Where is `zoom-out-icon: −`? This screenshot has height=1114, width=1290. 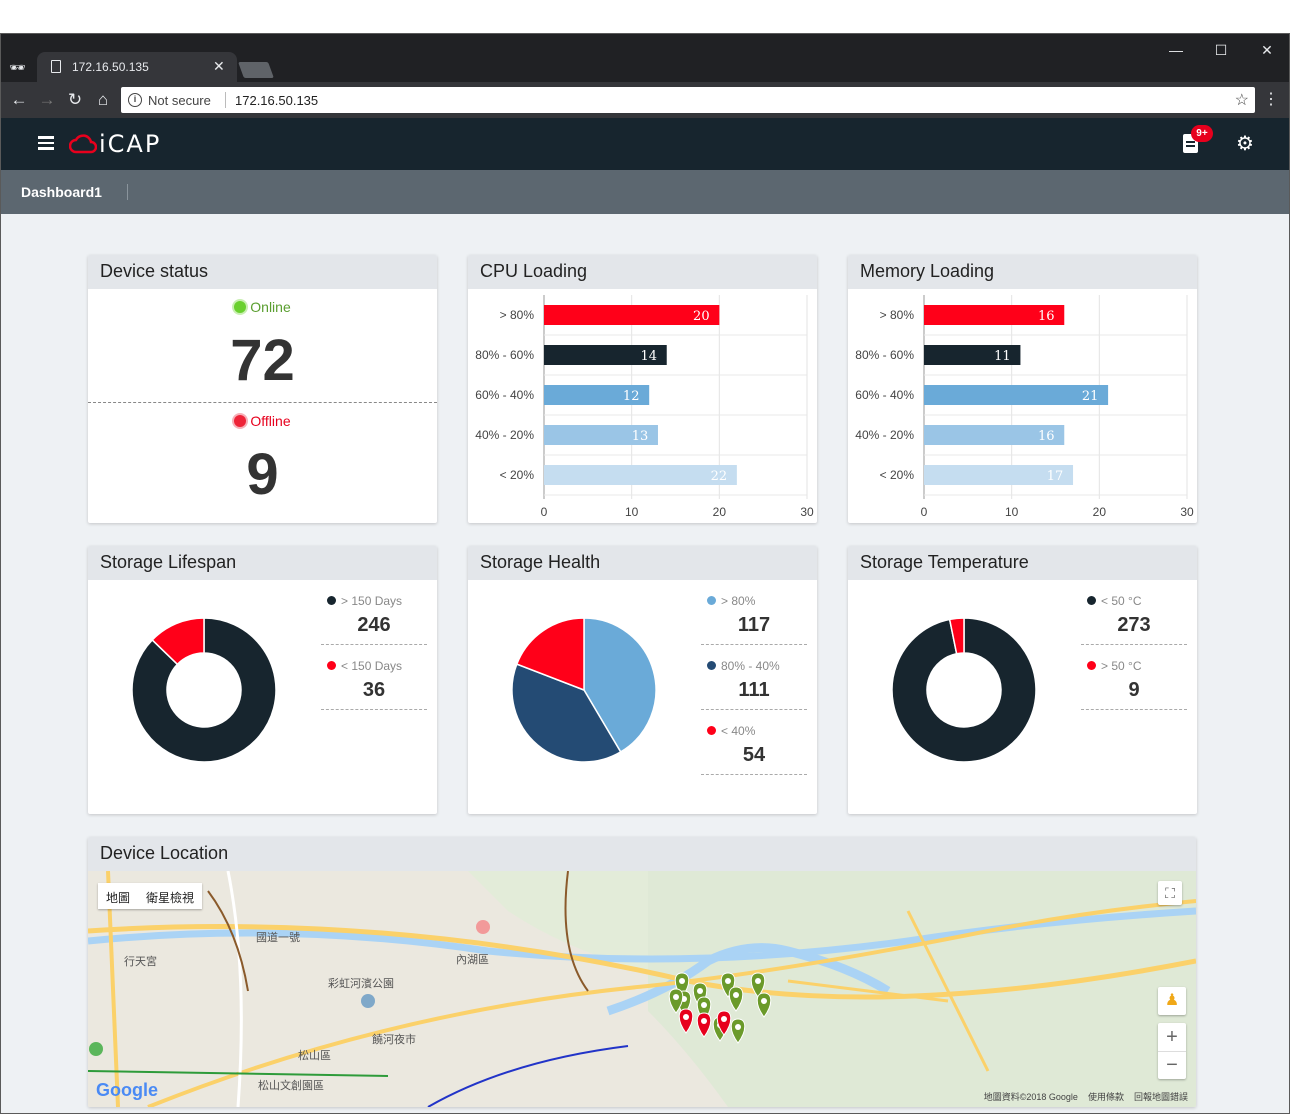
zoom-out-icon: − is located at coordinates (1172, 1065).